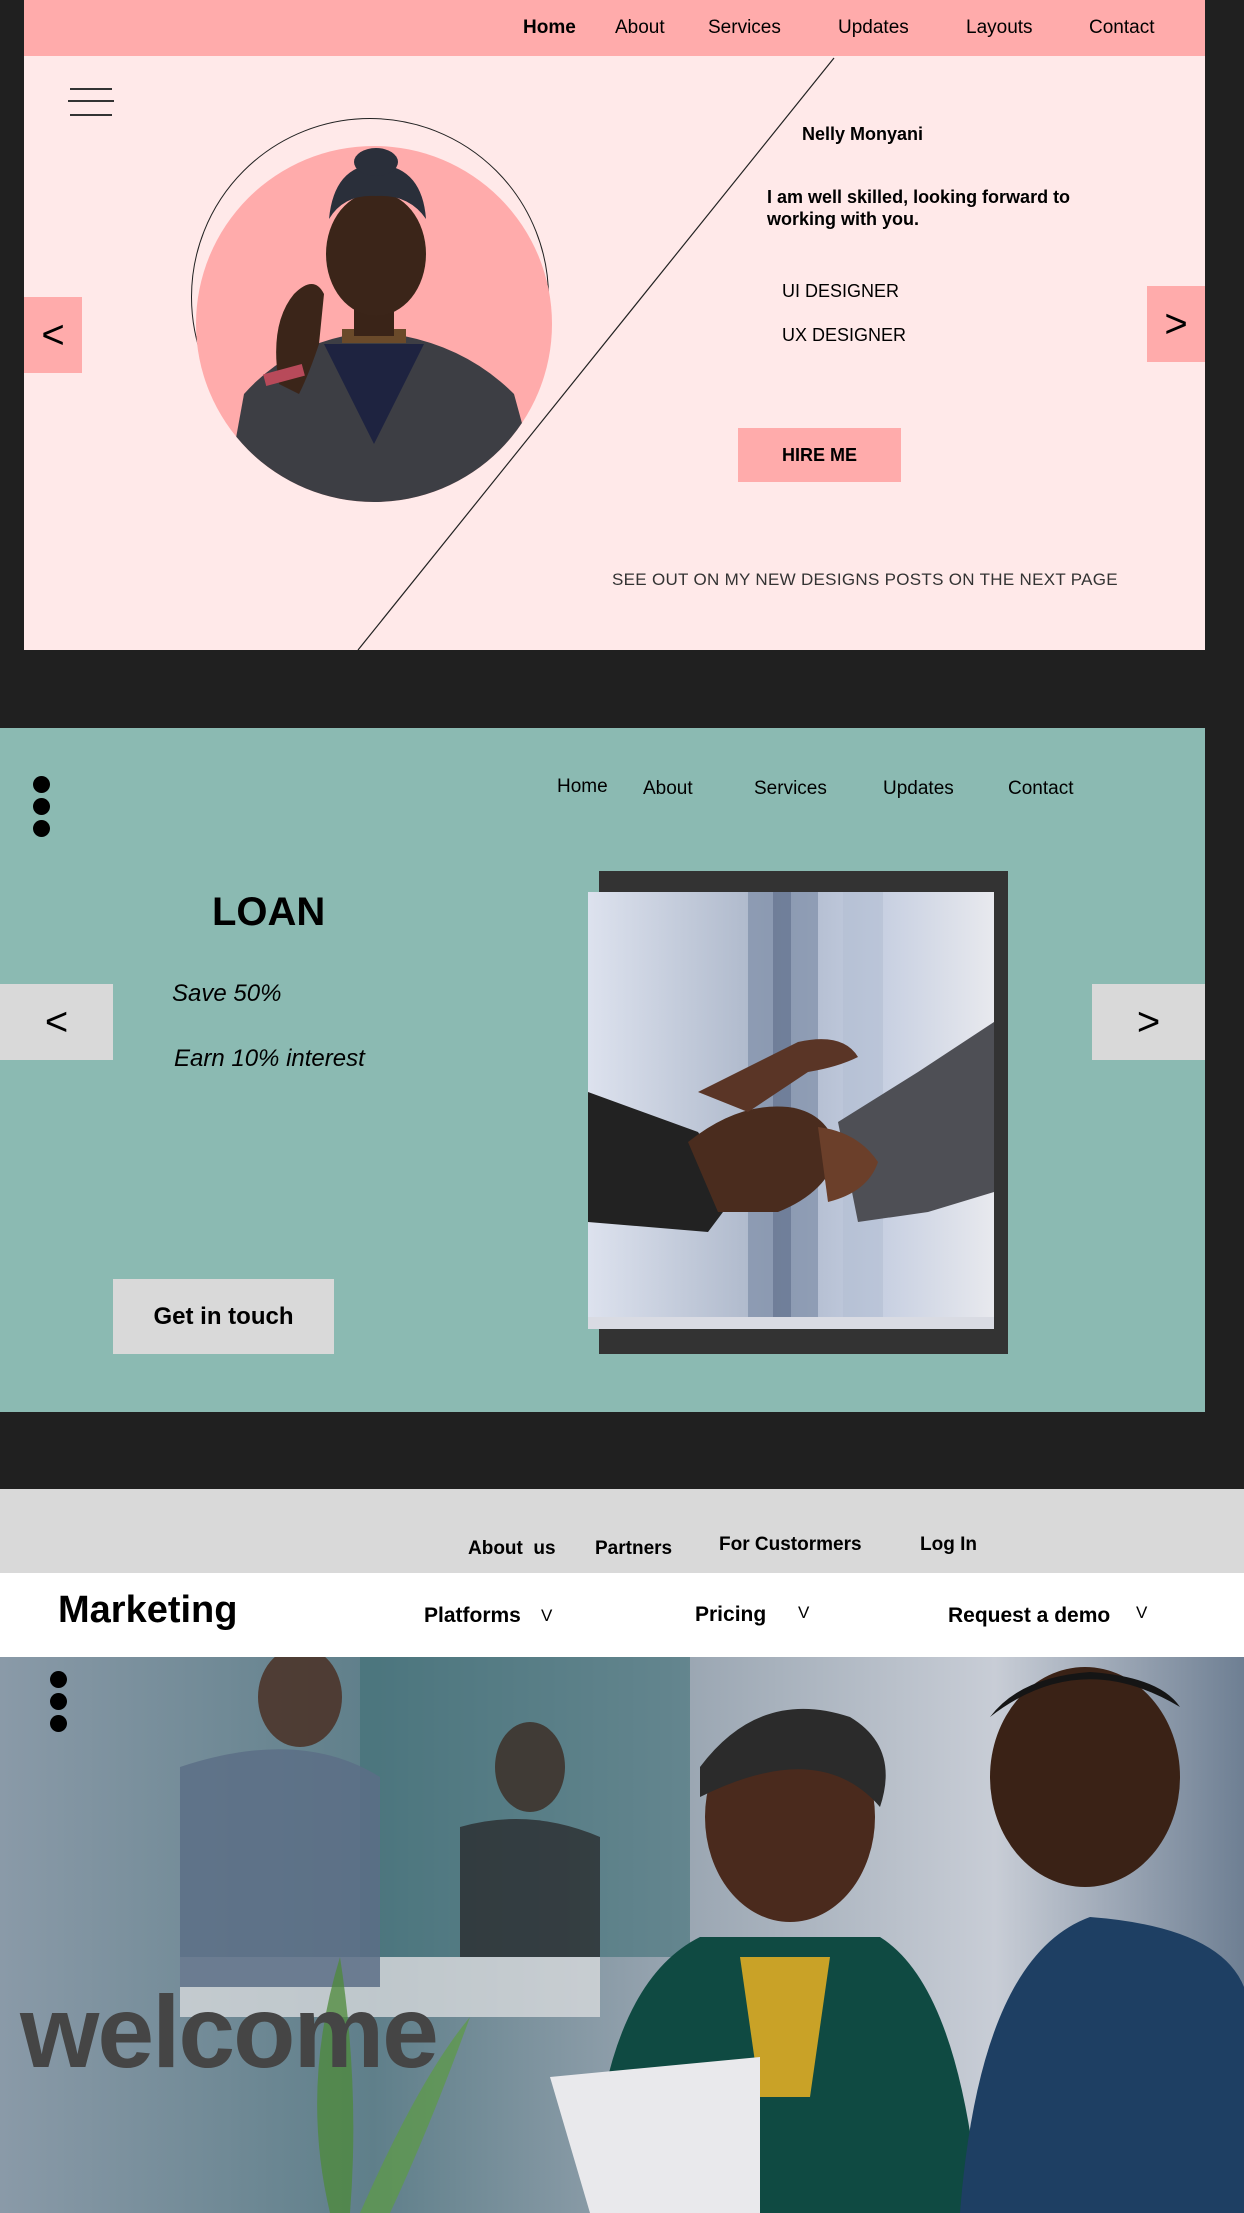 This screenshot has width=1244, height=2213. I want to click on utility-bar: About us Partners For Custormers Log In, so click(622, 1531).